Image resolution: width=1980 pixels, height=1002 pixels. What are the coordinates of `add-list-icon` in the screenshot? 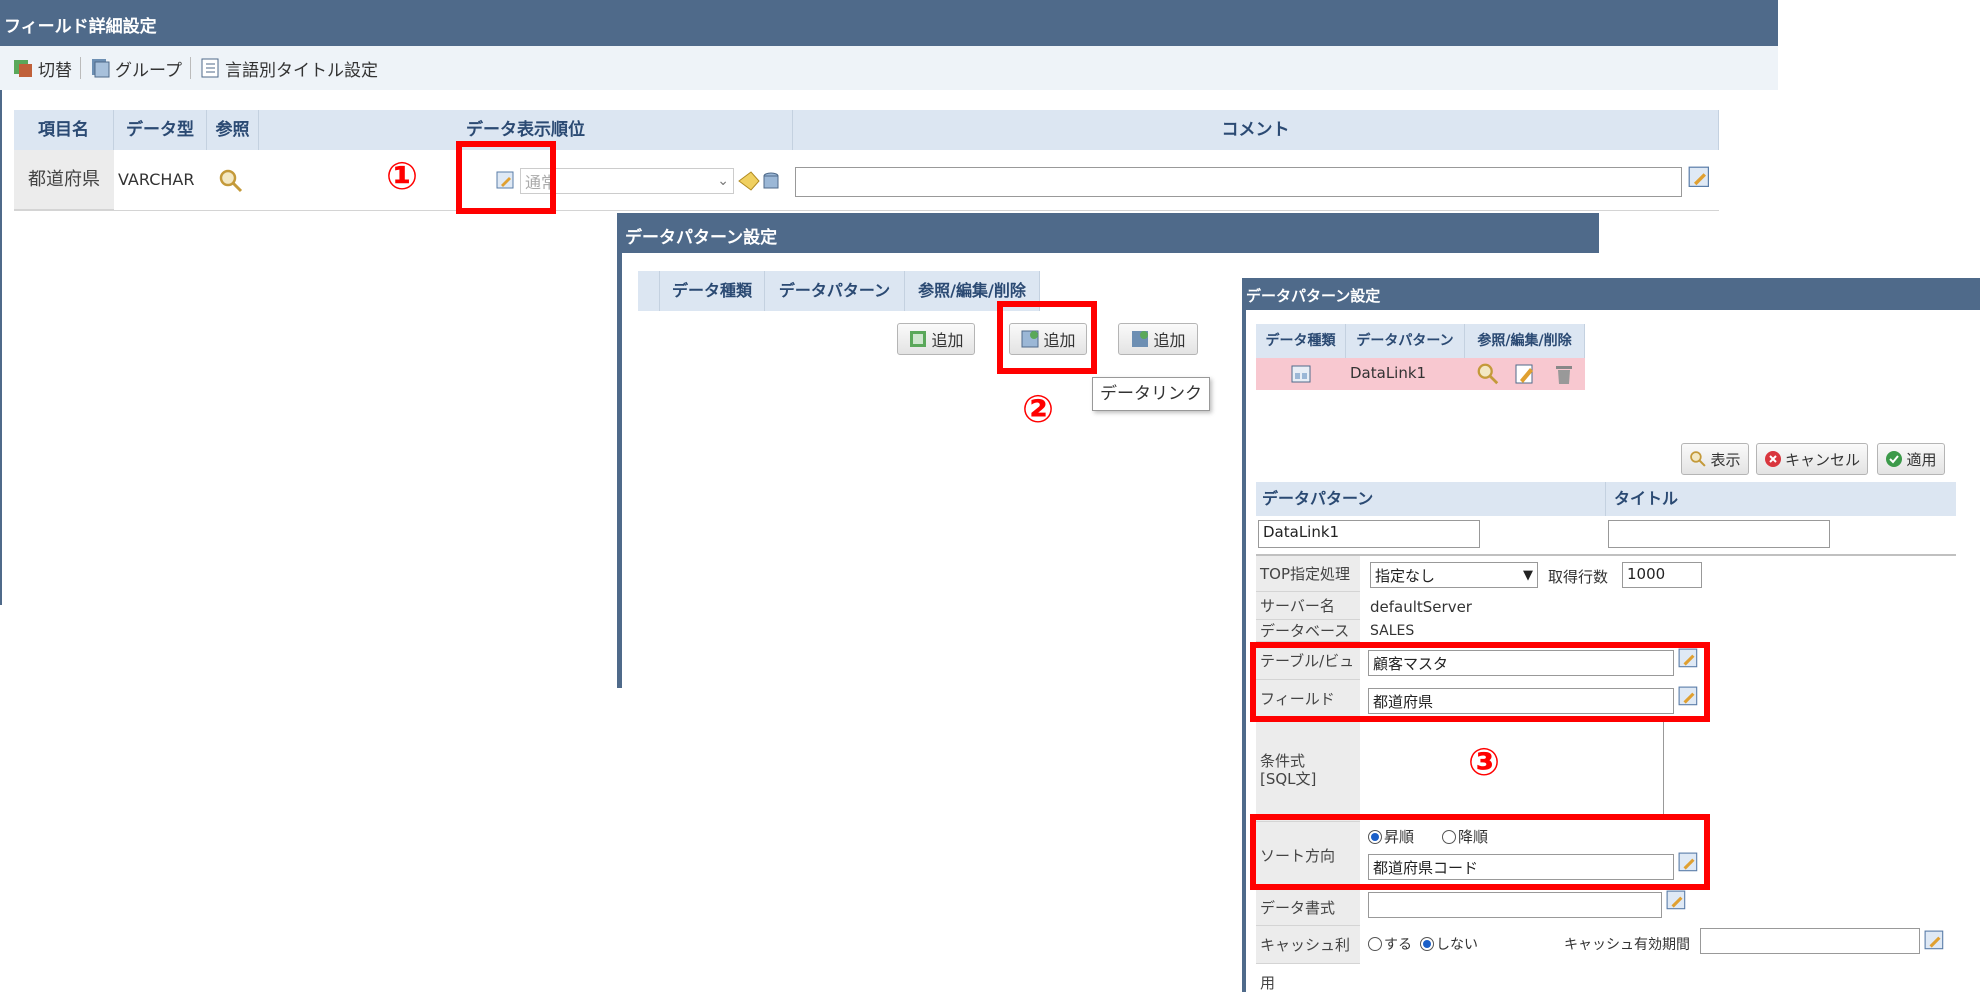 It's located at (1140, 339).